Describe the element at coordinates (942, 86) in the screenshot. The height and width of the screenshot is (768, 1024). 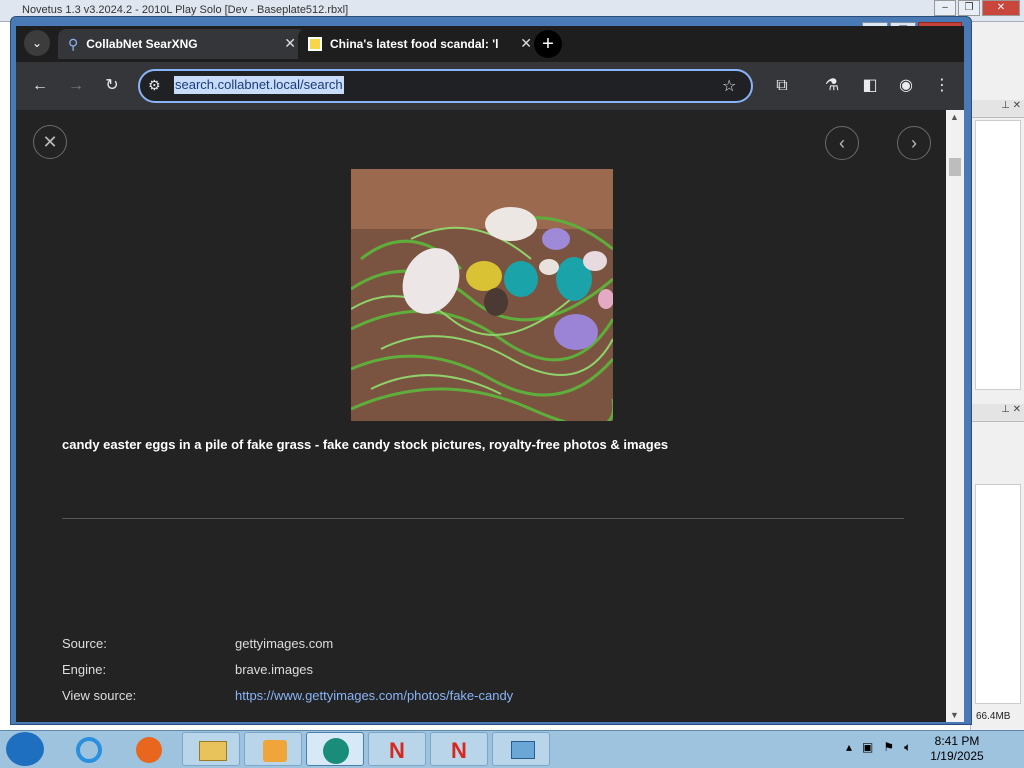
I see `menu-kebab-icon: ⋮` at that location.